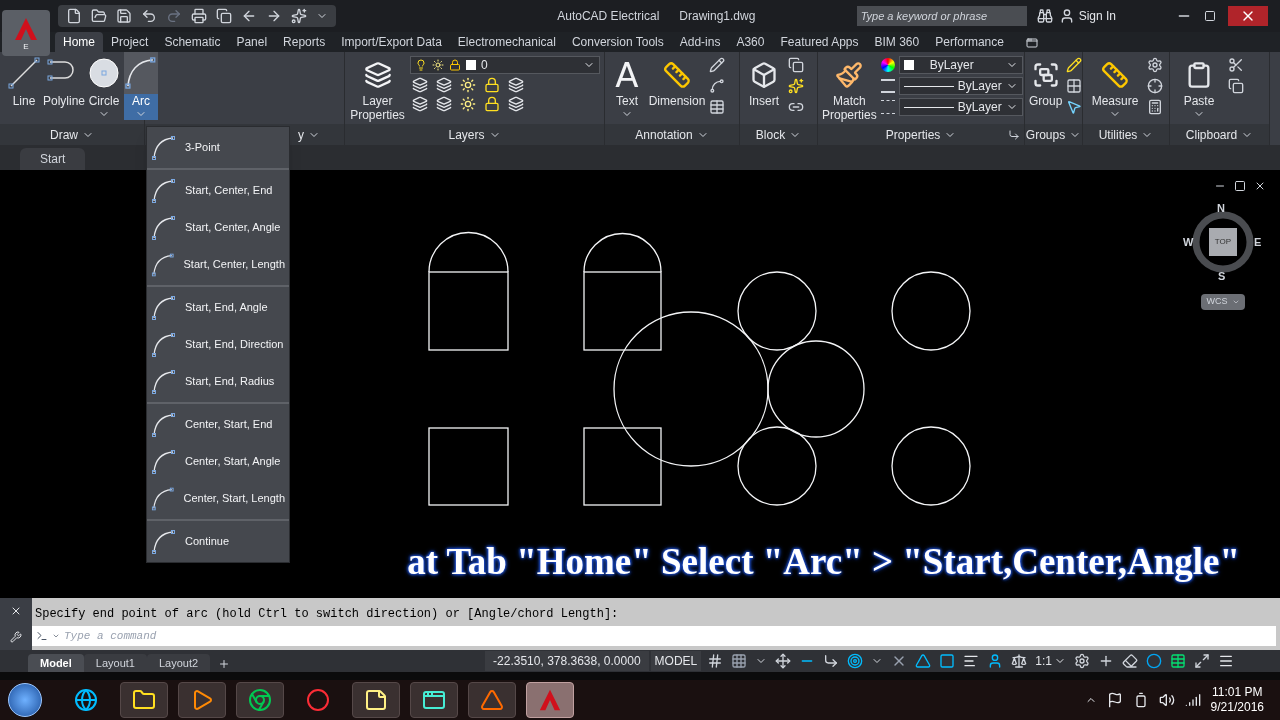  What do you see at coordinates (104, 86) in the screenshot?
I see `ribbon-button: Circle` at bounding box center [104, 86].